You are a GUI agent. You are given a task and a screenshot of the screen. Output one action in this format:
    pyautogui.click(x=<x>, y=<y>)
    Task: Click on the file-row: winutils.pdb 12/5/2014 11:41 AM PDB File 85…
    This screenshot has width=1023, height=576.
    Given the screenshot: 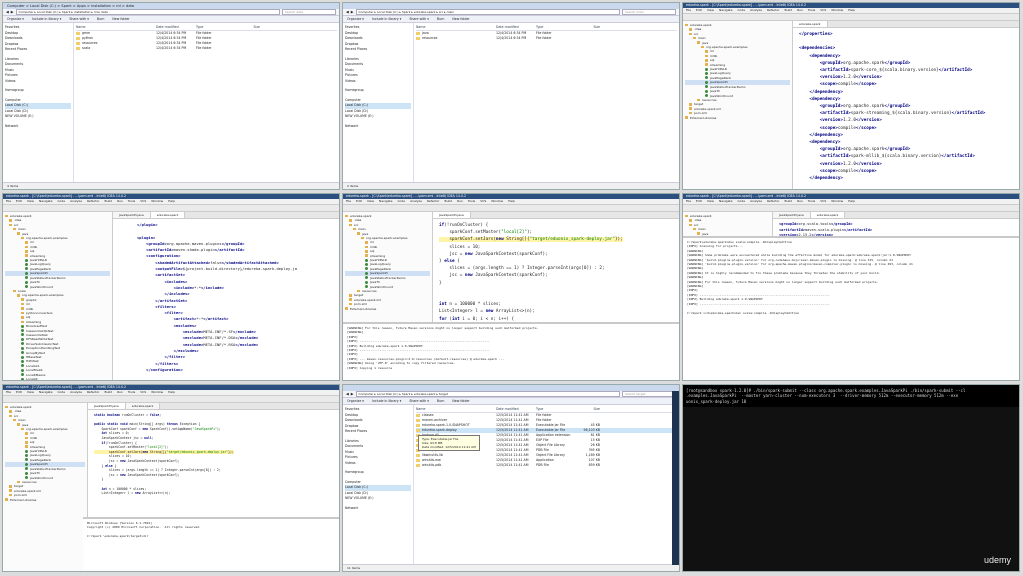 What is the action you would take?
    pyautogui.click(x=546, y=465)
    